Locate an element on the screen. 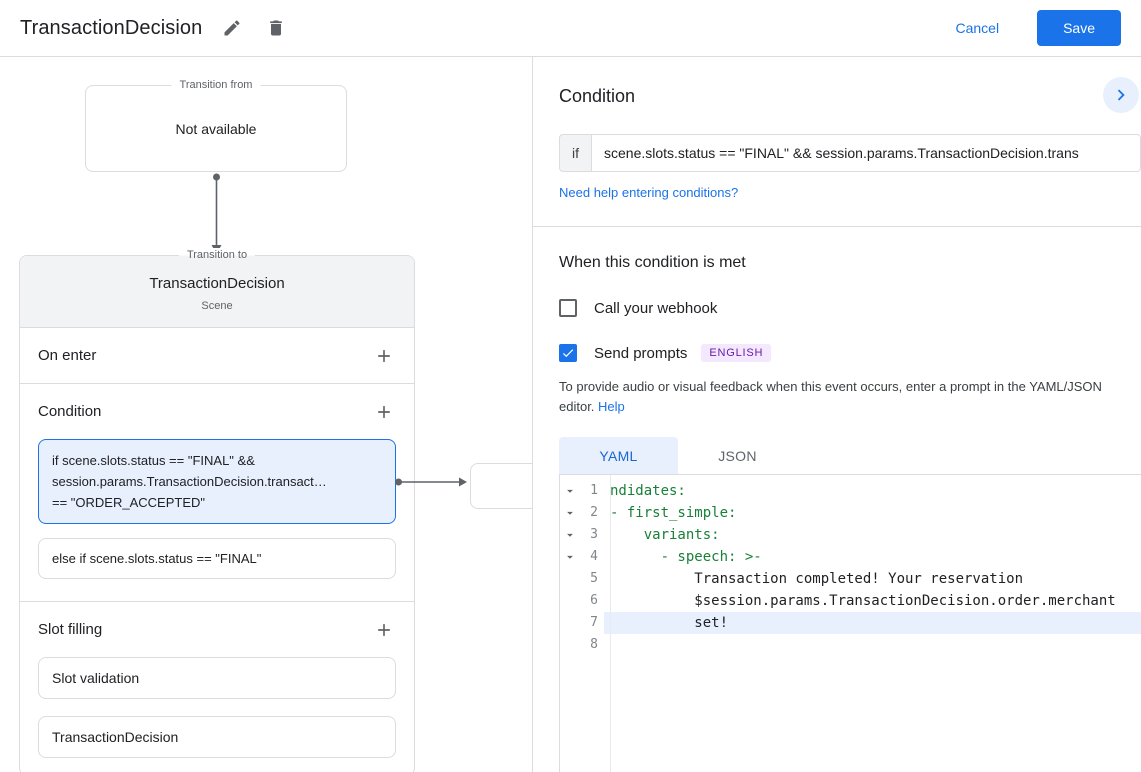 The height and width of the screenshot is (772, 1141). code-text: Transaction completed! Your reservation is located at coordinates (817, 579).